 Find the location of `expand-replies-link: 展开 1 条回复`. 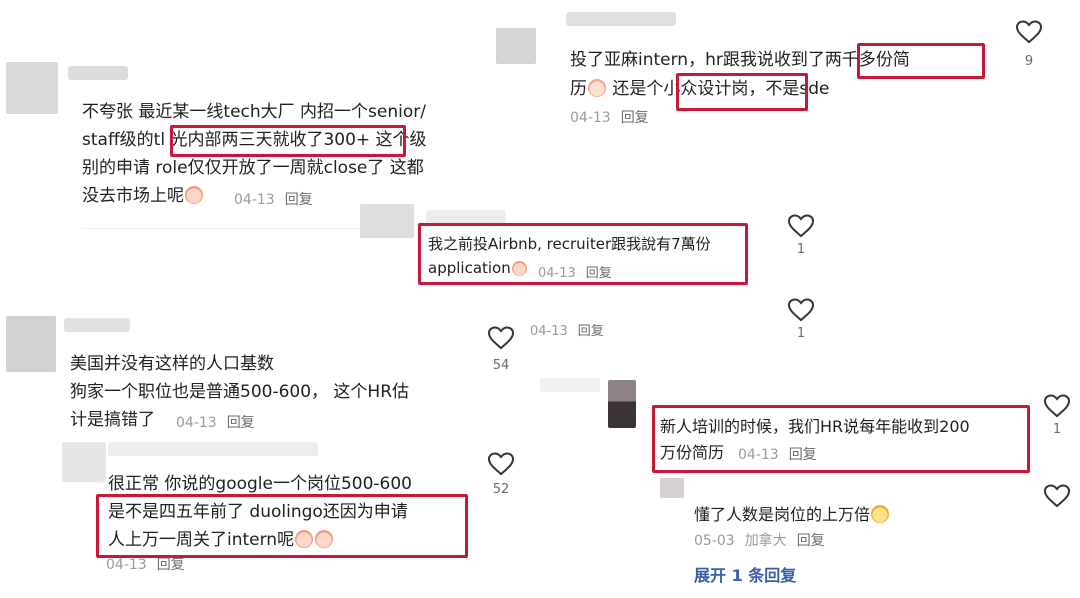

expand-replies-link: 展开 1 条回复 is located at coordinates (745, 574).